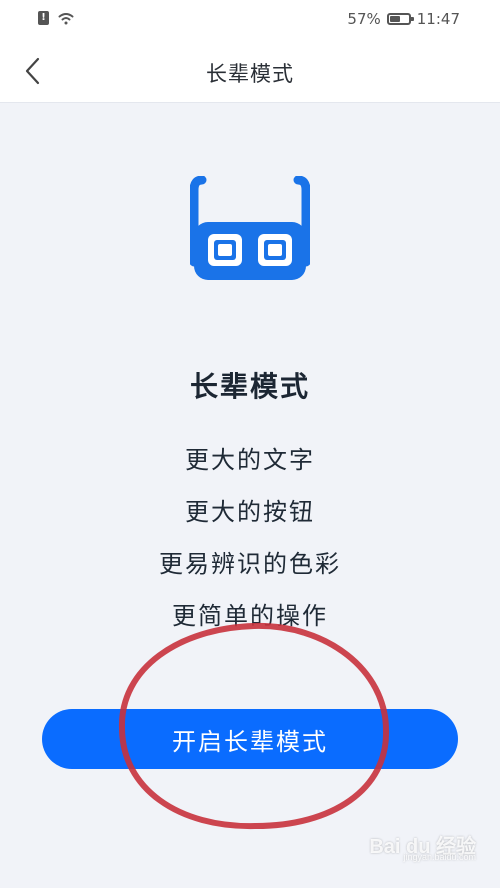 This screenshot has width=500, height=888. Describe the element at coordinates (250, 460) in the screenshot. I see `feature-item: 更大的文字` at that location.